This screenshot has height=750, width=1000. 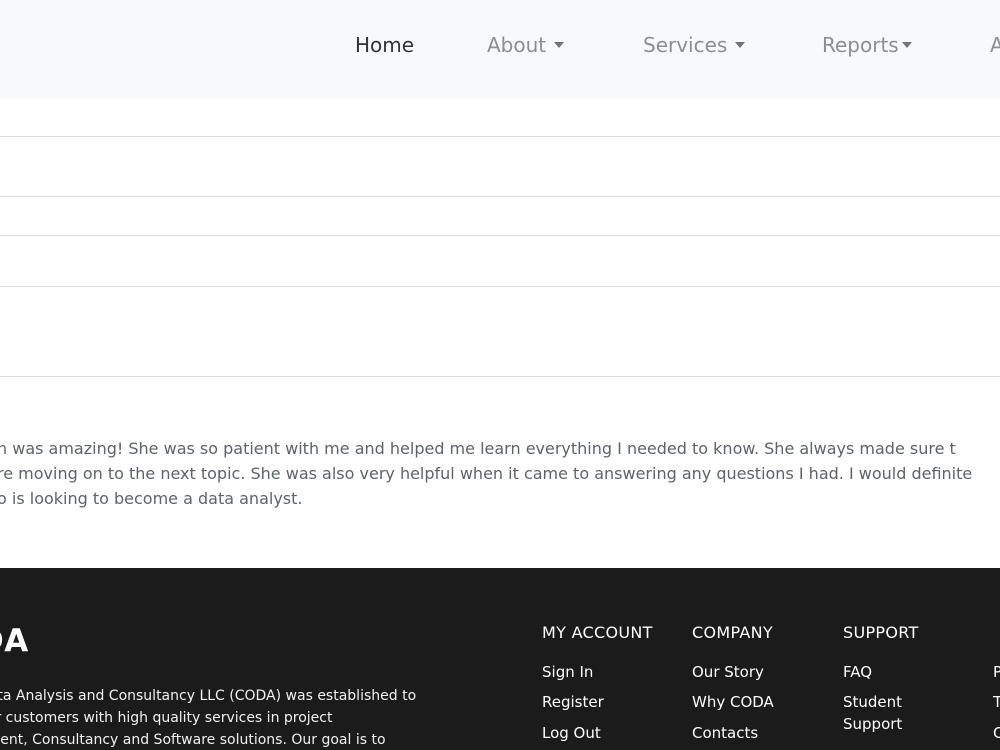 I want to click on support-heading: SUPPORT, so click(x=881, y=632).